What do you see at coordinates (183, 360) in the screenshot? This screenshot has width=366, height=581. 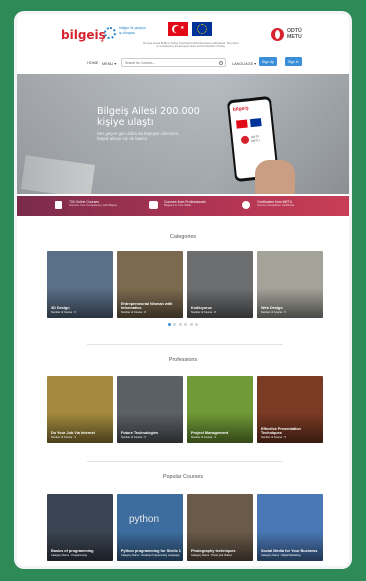 I see `professions-title: Professions` at bounding box center [183, 360].